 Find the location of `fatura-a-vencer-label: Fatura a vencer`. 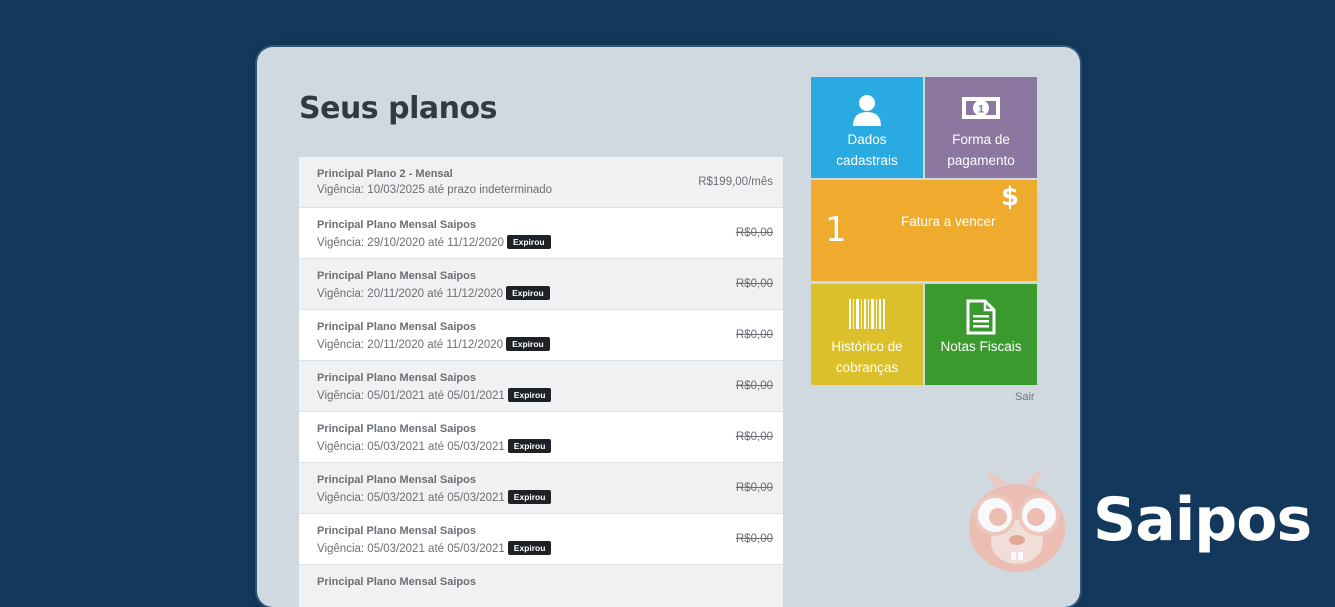

fatura-a-vencer-label: Fatura a vencer is located at coordinates (948, 221).